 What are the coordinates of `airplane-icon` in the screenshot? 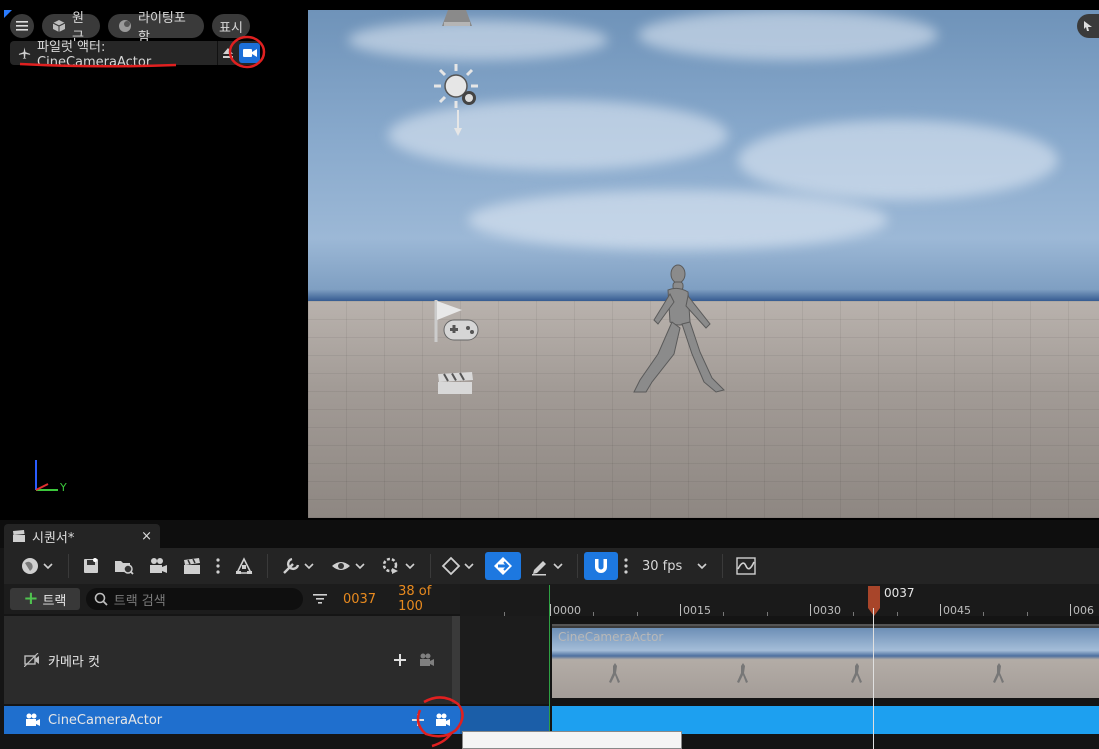 It's located at (24, 53).